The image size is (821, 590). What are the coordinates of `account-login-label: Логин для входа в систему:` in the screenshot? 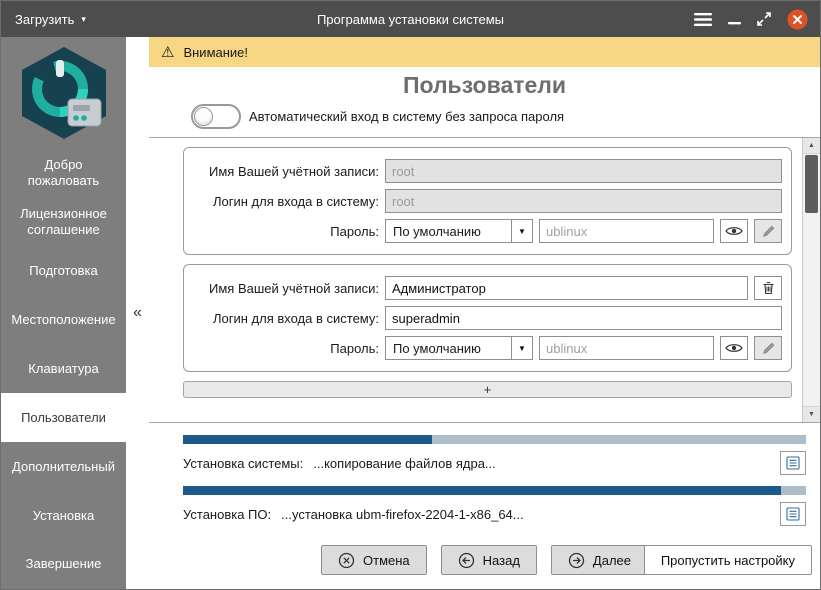 It's located at (295, 318).